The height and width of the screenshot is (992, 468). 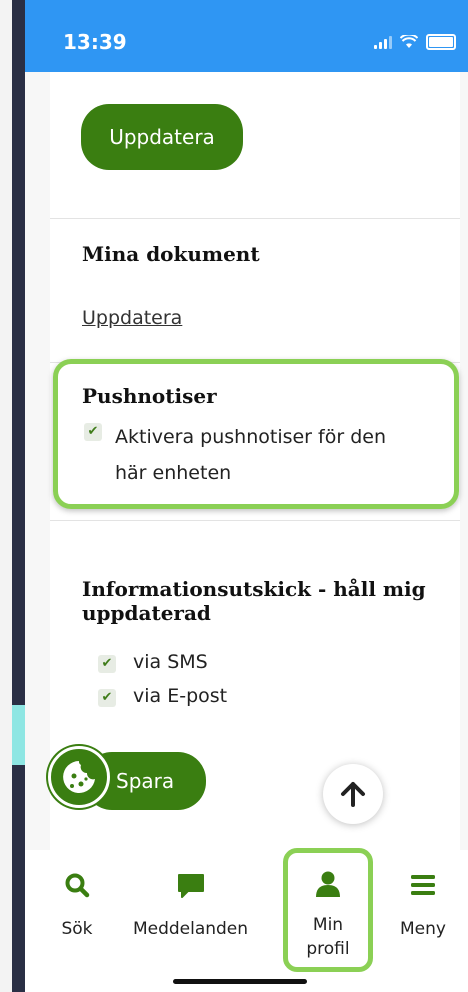 What do you see at coordinates (12, 496) in the screenshot?
I see `app-edge` at bounding box center [12, 496].